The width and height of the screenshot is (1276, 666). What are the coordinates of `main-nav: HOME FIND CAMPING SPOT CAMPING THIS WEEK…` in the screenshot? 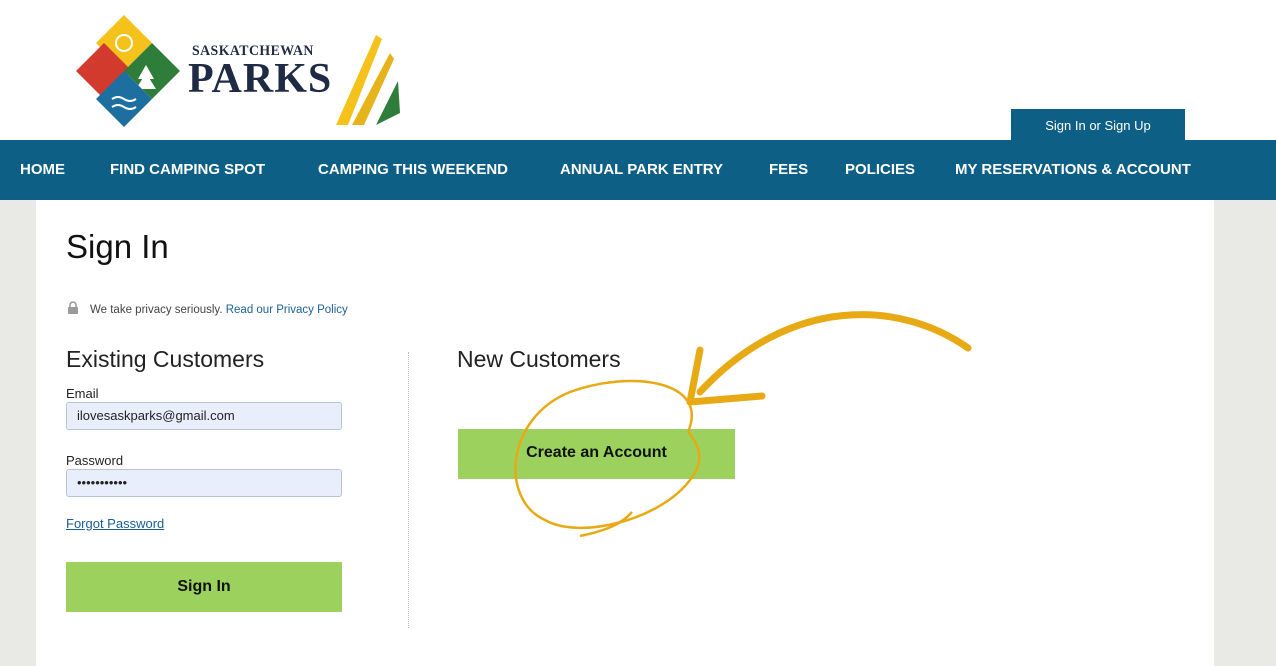 It's located at (638, 170).